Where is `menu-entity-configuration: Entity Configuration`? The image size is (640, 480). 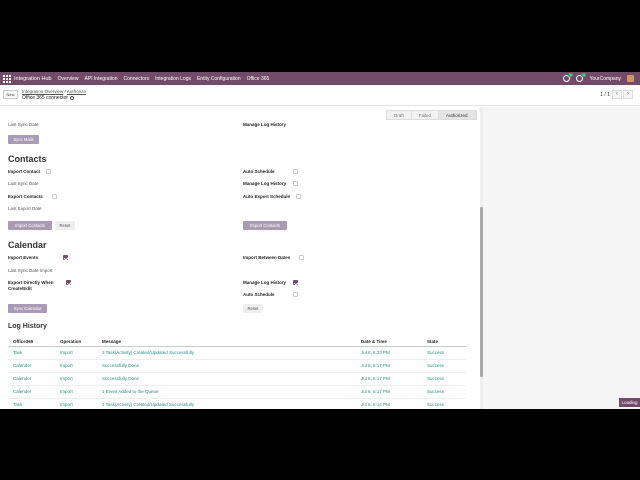
menu-entity-configuration: Entity Configuration is located at coordinates (219, 79).